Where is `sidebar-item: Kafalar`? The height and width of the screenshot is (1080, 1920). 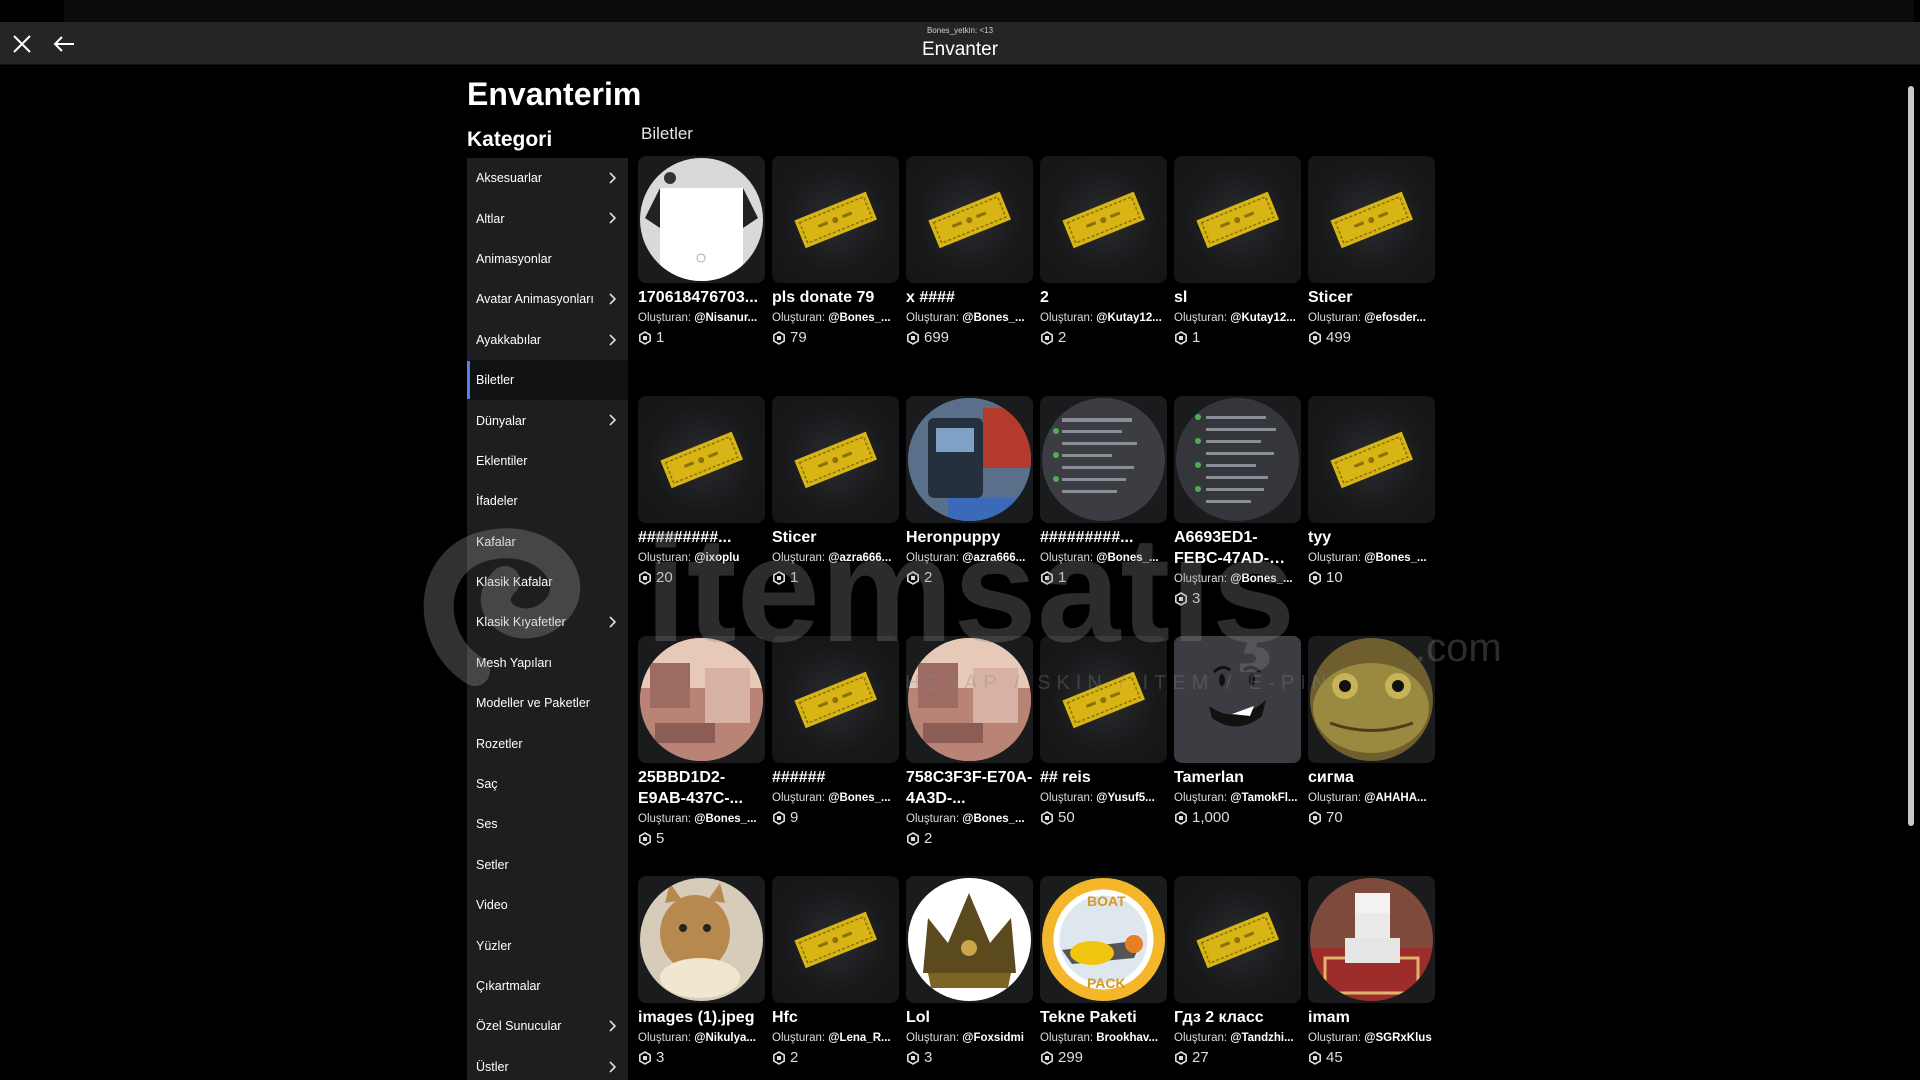 sidebar-item: Kafalar is located at coordinates (547, 542).